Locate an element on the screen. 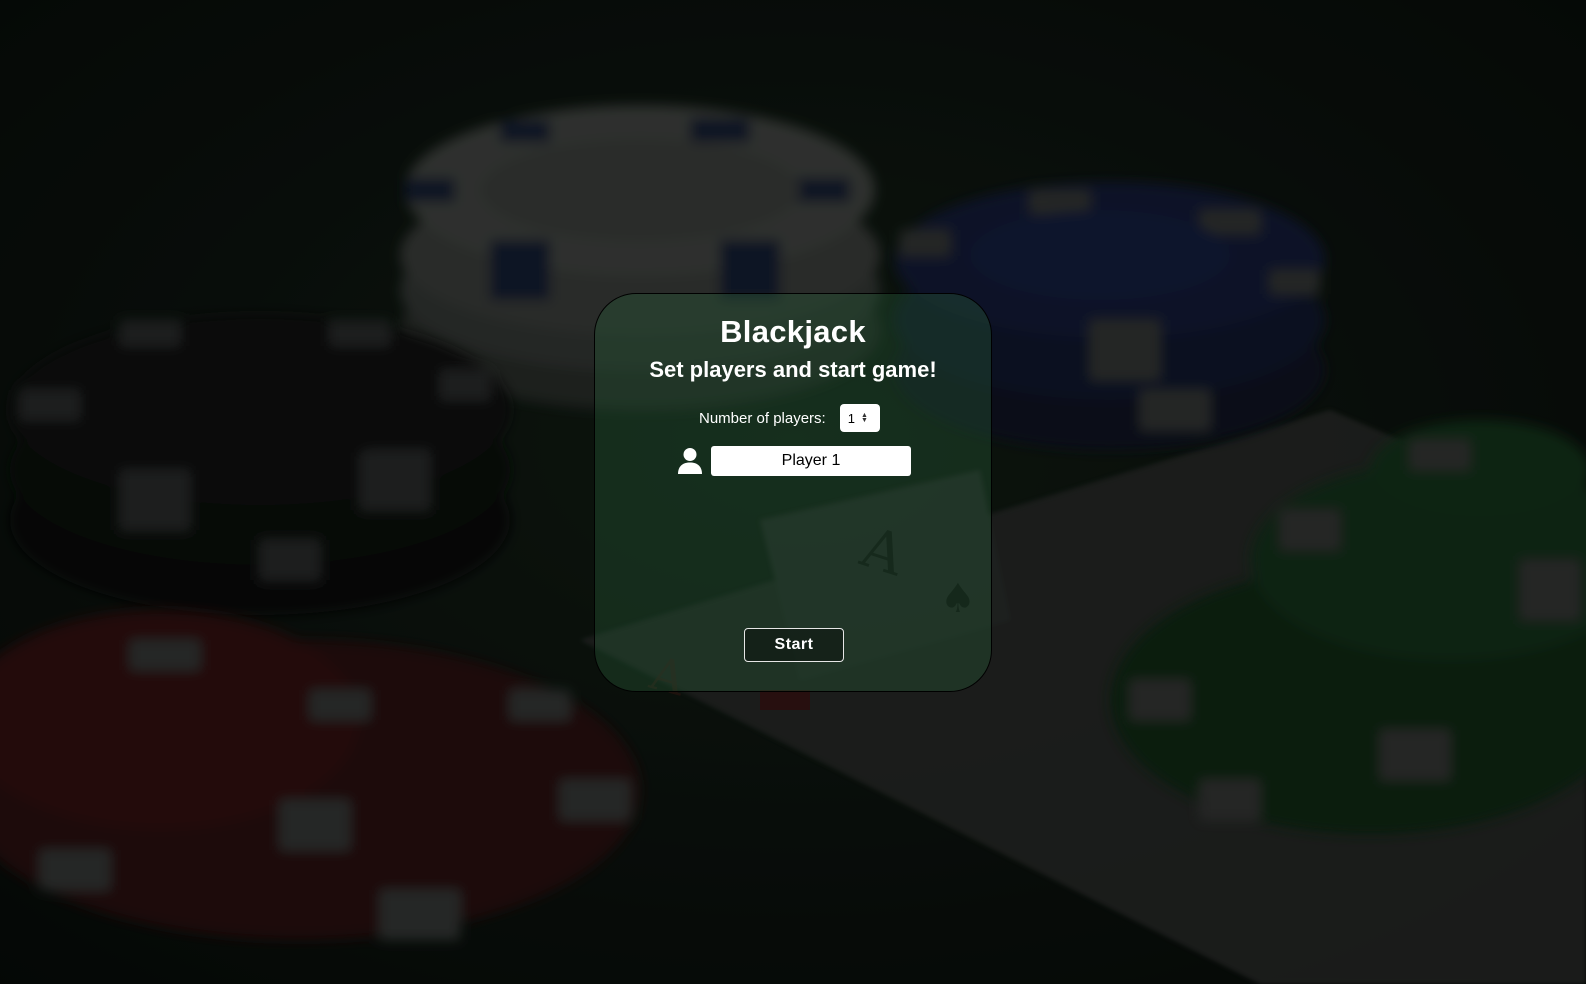 This screenshot has width=1586, height=984. player-name-input is located at coordinates (811, 461).